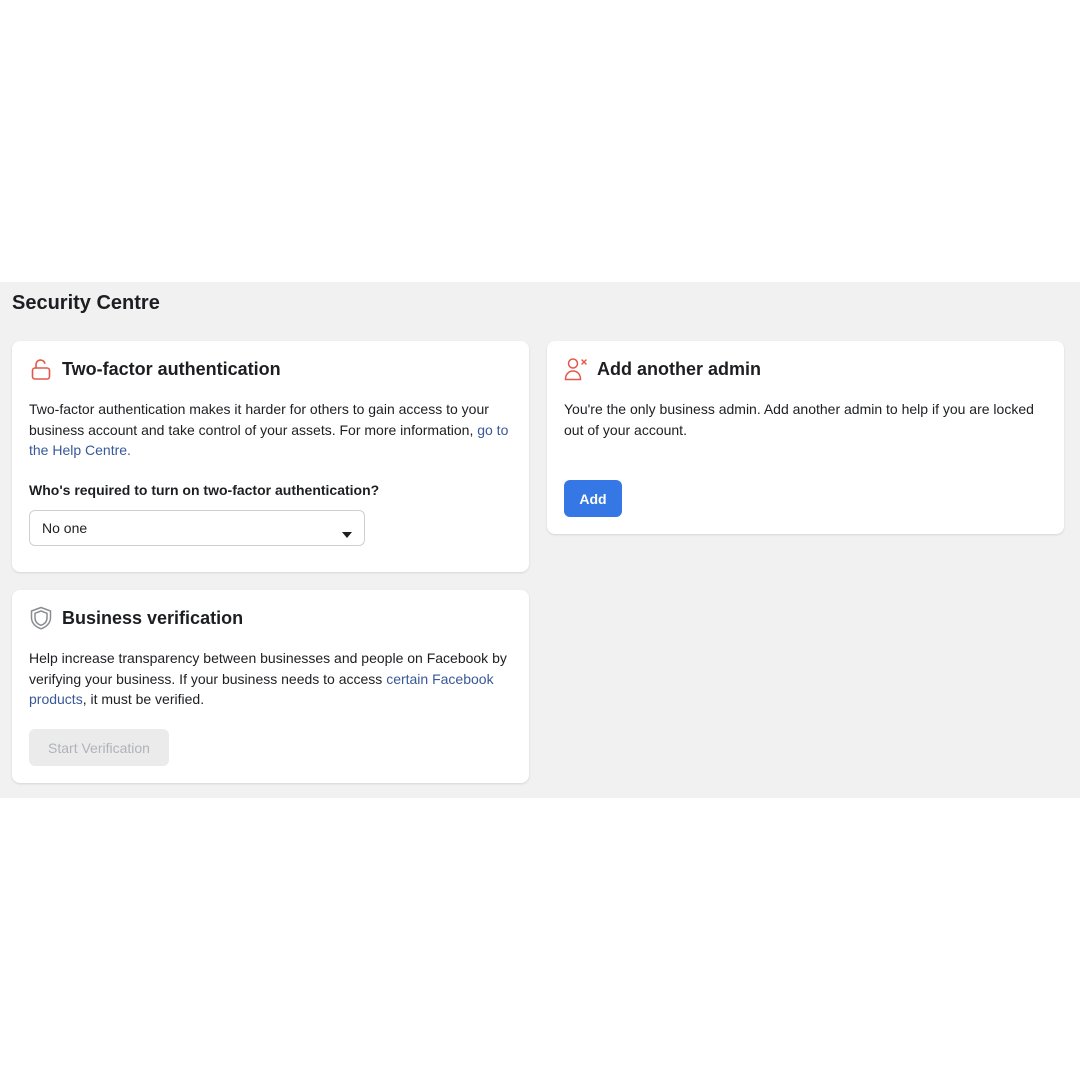 The width and height of the screenshot is (1080, 1080). What do you see at coordinates (41, 618) in the screenshot?
I see `shield-icon` at bounding box center [41, 618].